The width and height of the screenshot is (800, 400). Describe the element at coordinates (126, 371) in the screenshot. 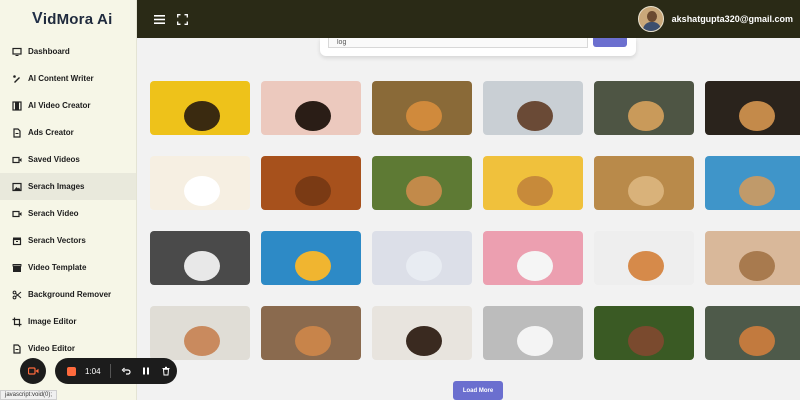

I see `undo-icon` at that location.